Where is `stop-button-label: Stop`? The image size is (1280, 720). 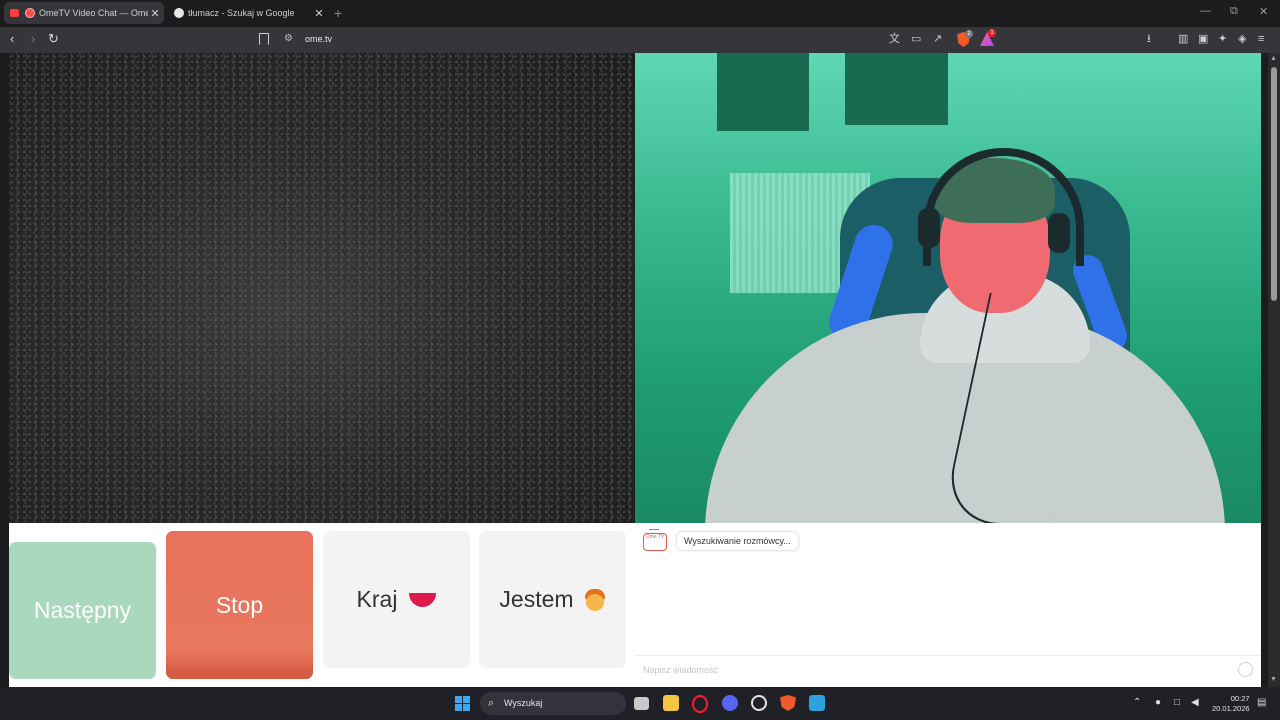 stop-button-label: Stop is located at coordinates (239, 604).